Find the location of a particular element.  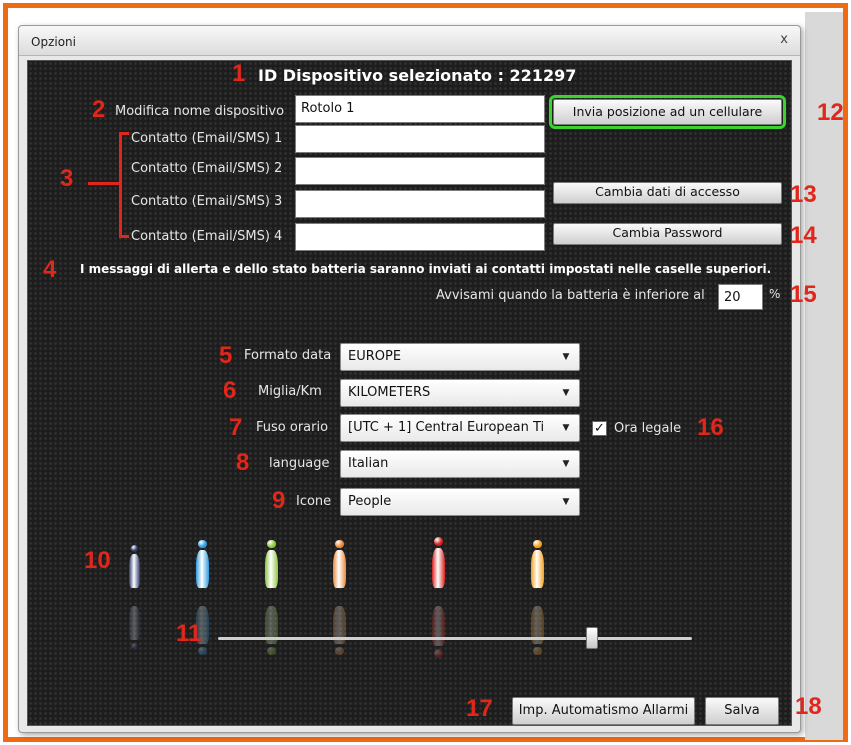

annotation-2: 2 is located at coordinates (99, 109).